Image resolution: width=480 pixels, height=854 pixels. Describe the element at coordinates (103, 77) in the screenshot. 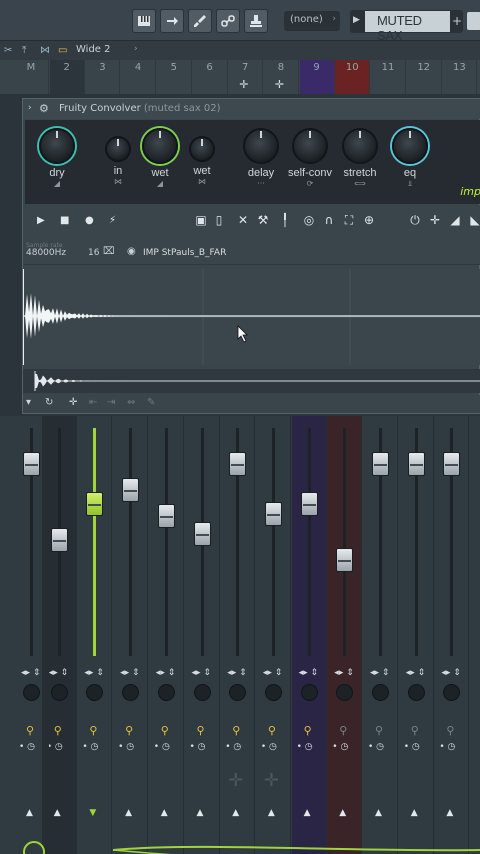

I see `track-number-3: 3` at that location.